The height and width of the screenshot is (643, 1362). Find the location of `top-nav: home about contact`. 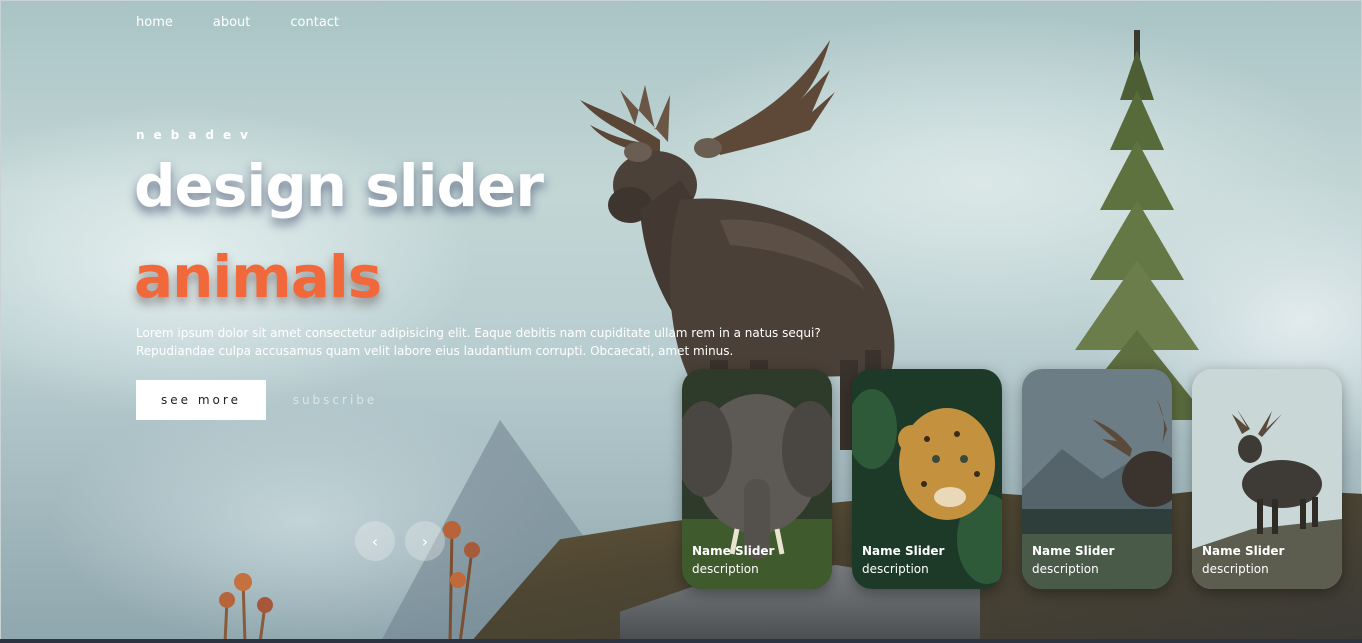

top-nav: home about contact is located at coordinates (237, 22).